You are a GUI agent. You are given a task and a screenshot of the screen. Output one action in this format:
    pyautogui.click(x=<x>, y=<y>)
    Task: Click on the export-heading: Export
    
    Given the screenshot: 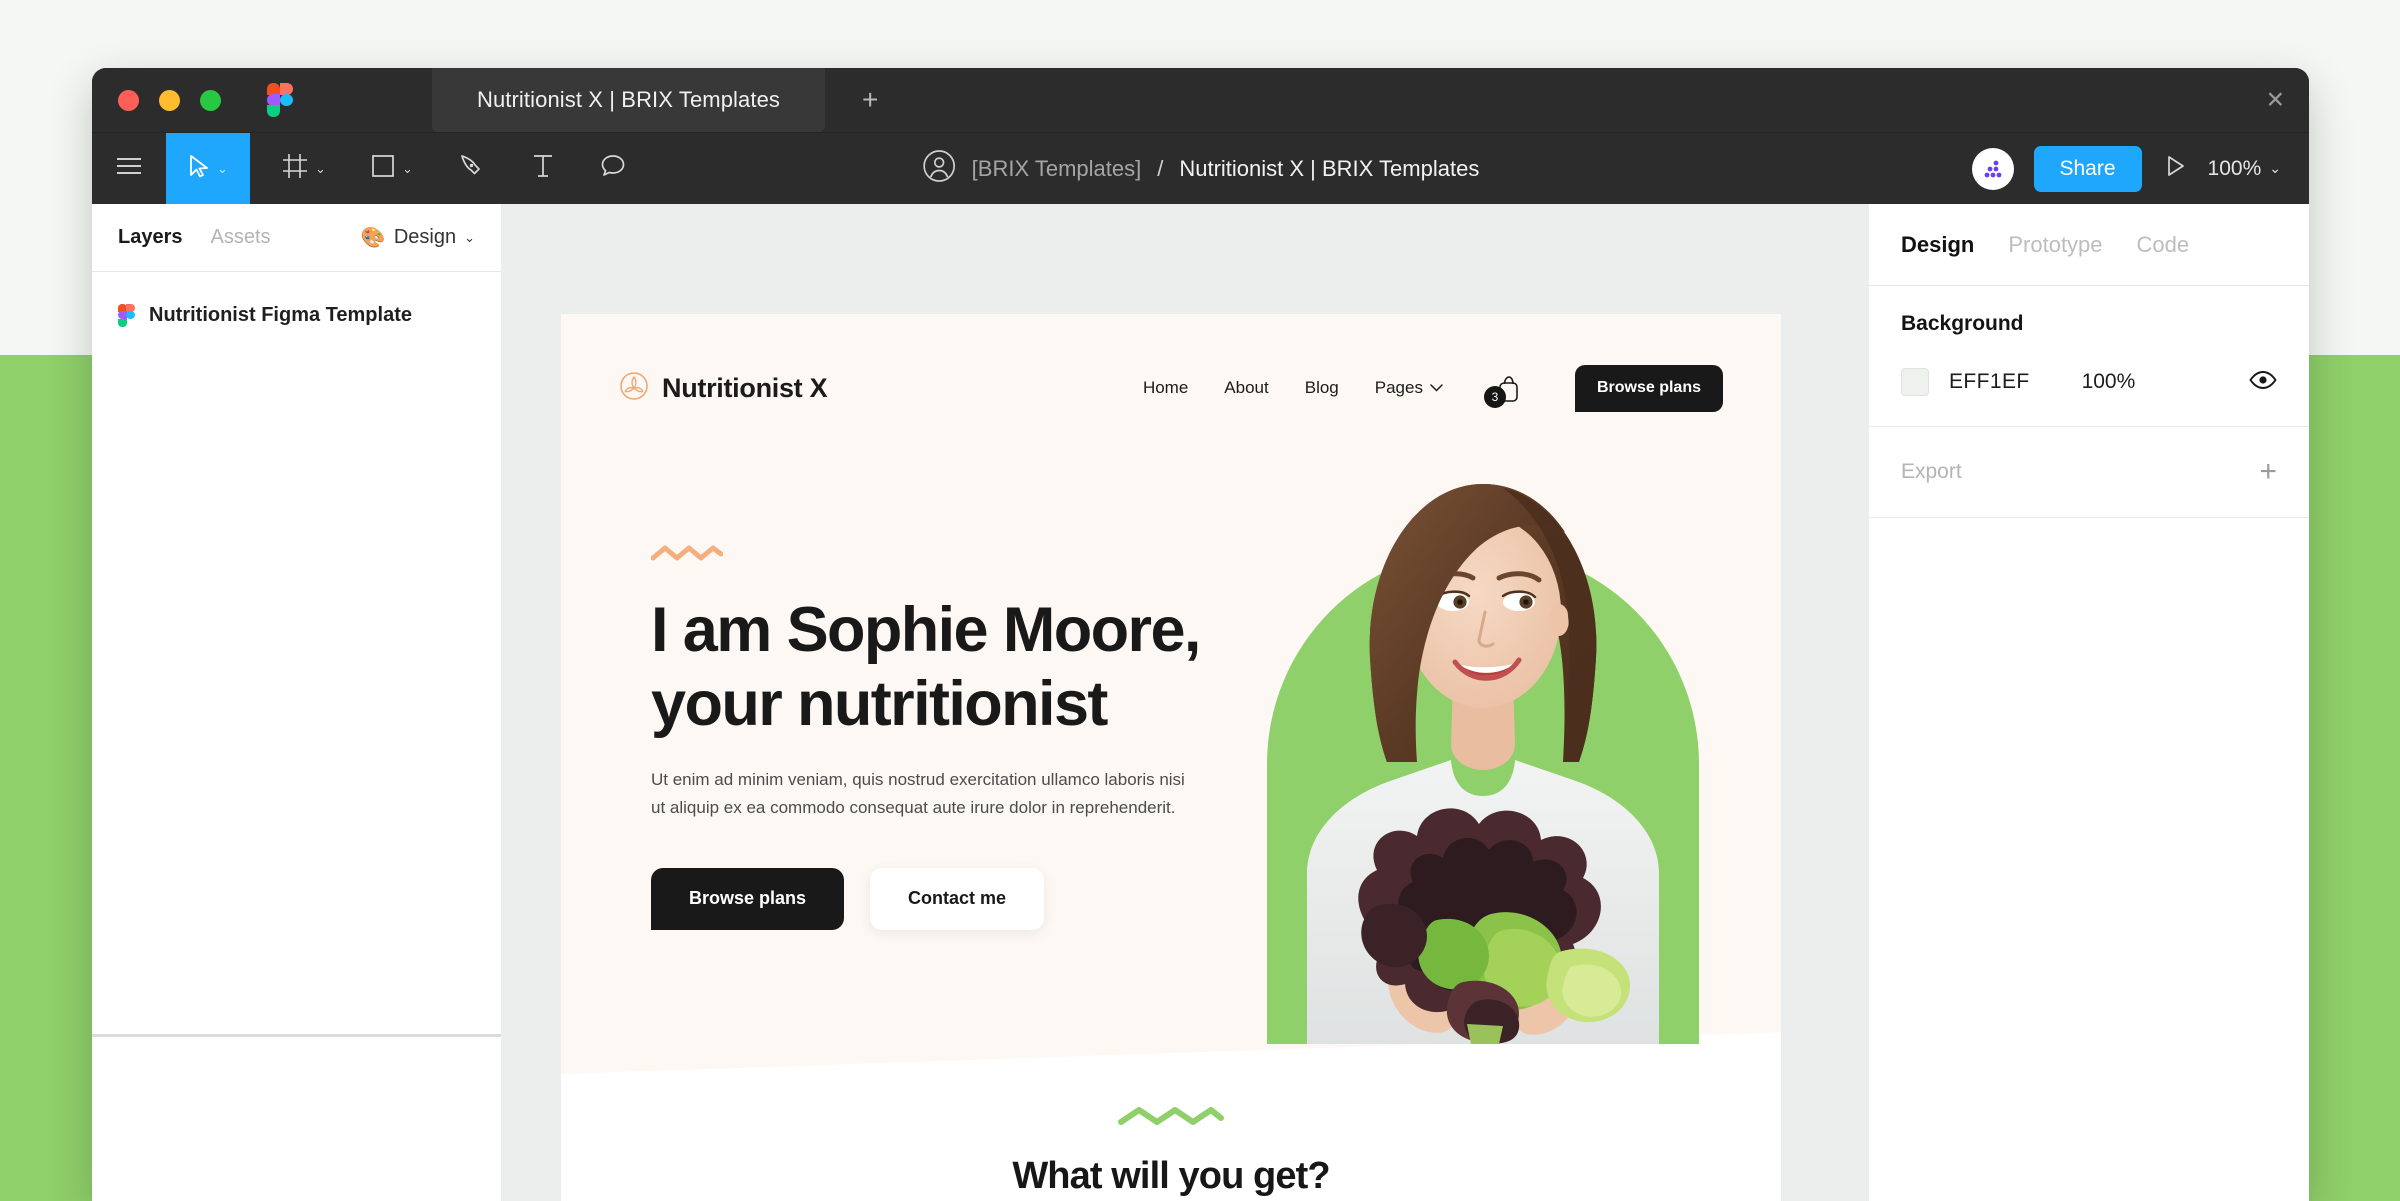 What is the action you would take?
    pyautogui.click(x=1931, y=471)
    